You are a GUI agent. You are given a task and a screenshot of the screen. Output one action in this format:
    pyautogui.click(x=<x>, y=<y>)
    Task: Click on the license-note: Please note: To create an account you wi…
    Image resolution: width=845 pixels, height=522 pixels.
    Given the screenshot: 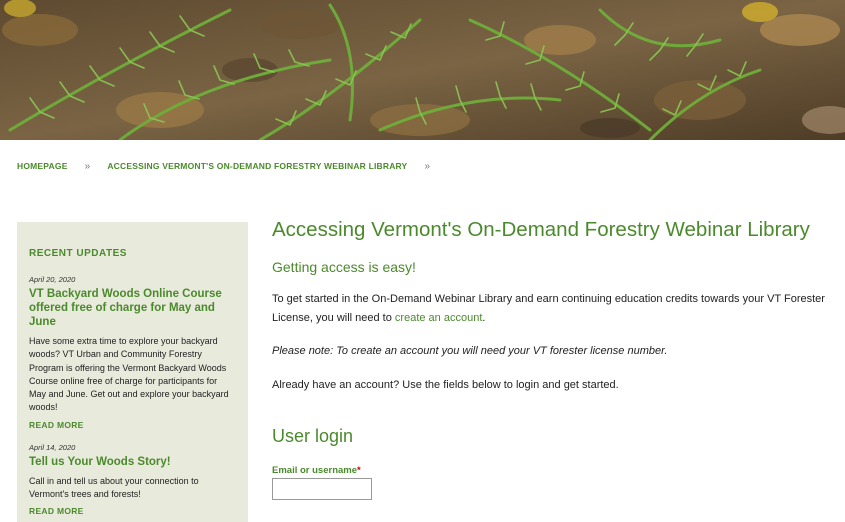 What is the action you would take?
    pyautogui.click(x=470, y=351)
    